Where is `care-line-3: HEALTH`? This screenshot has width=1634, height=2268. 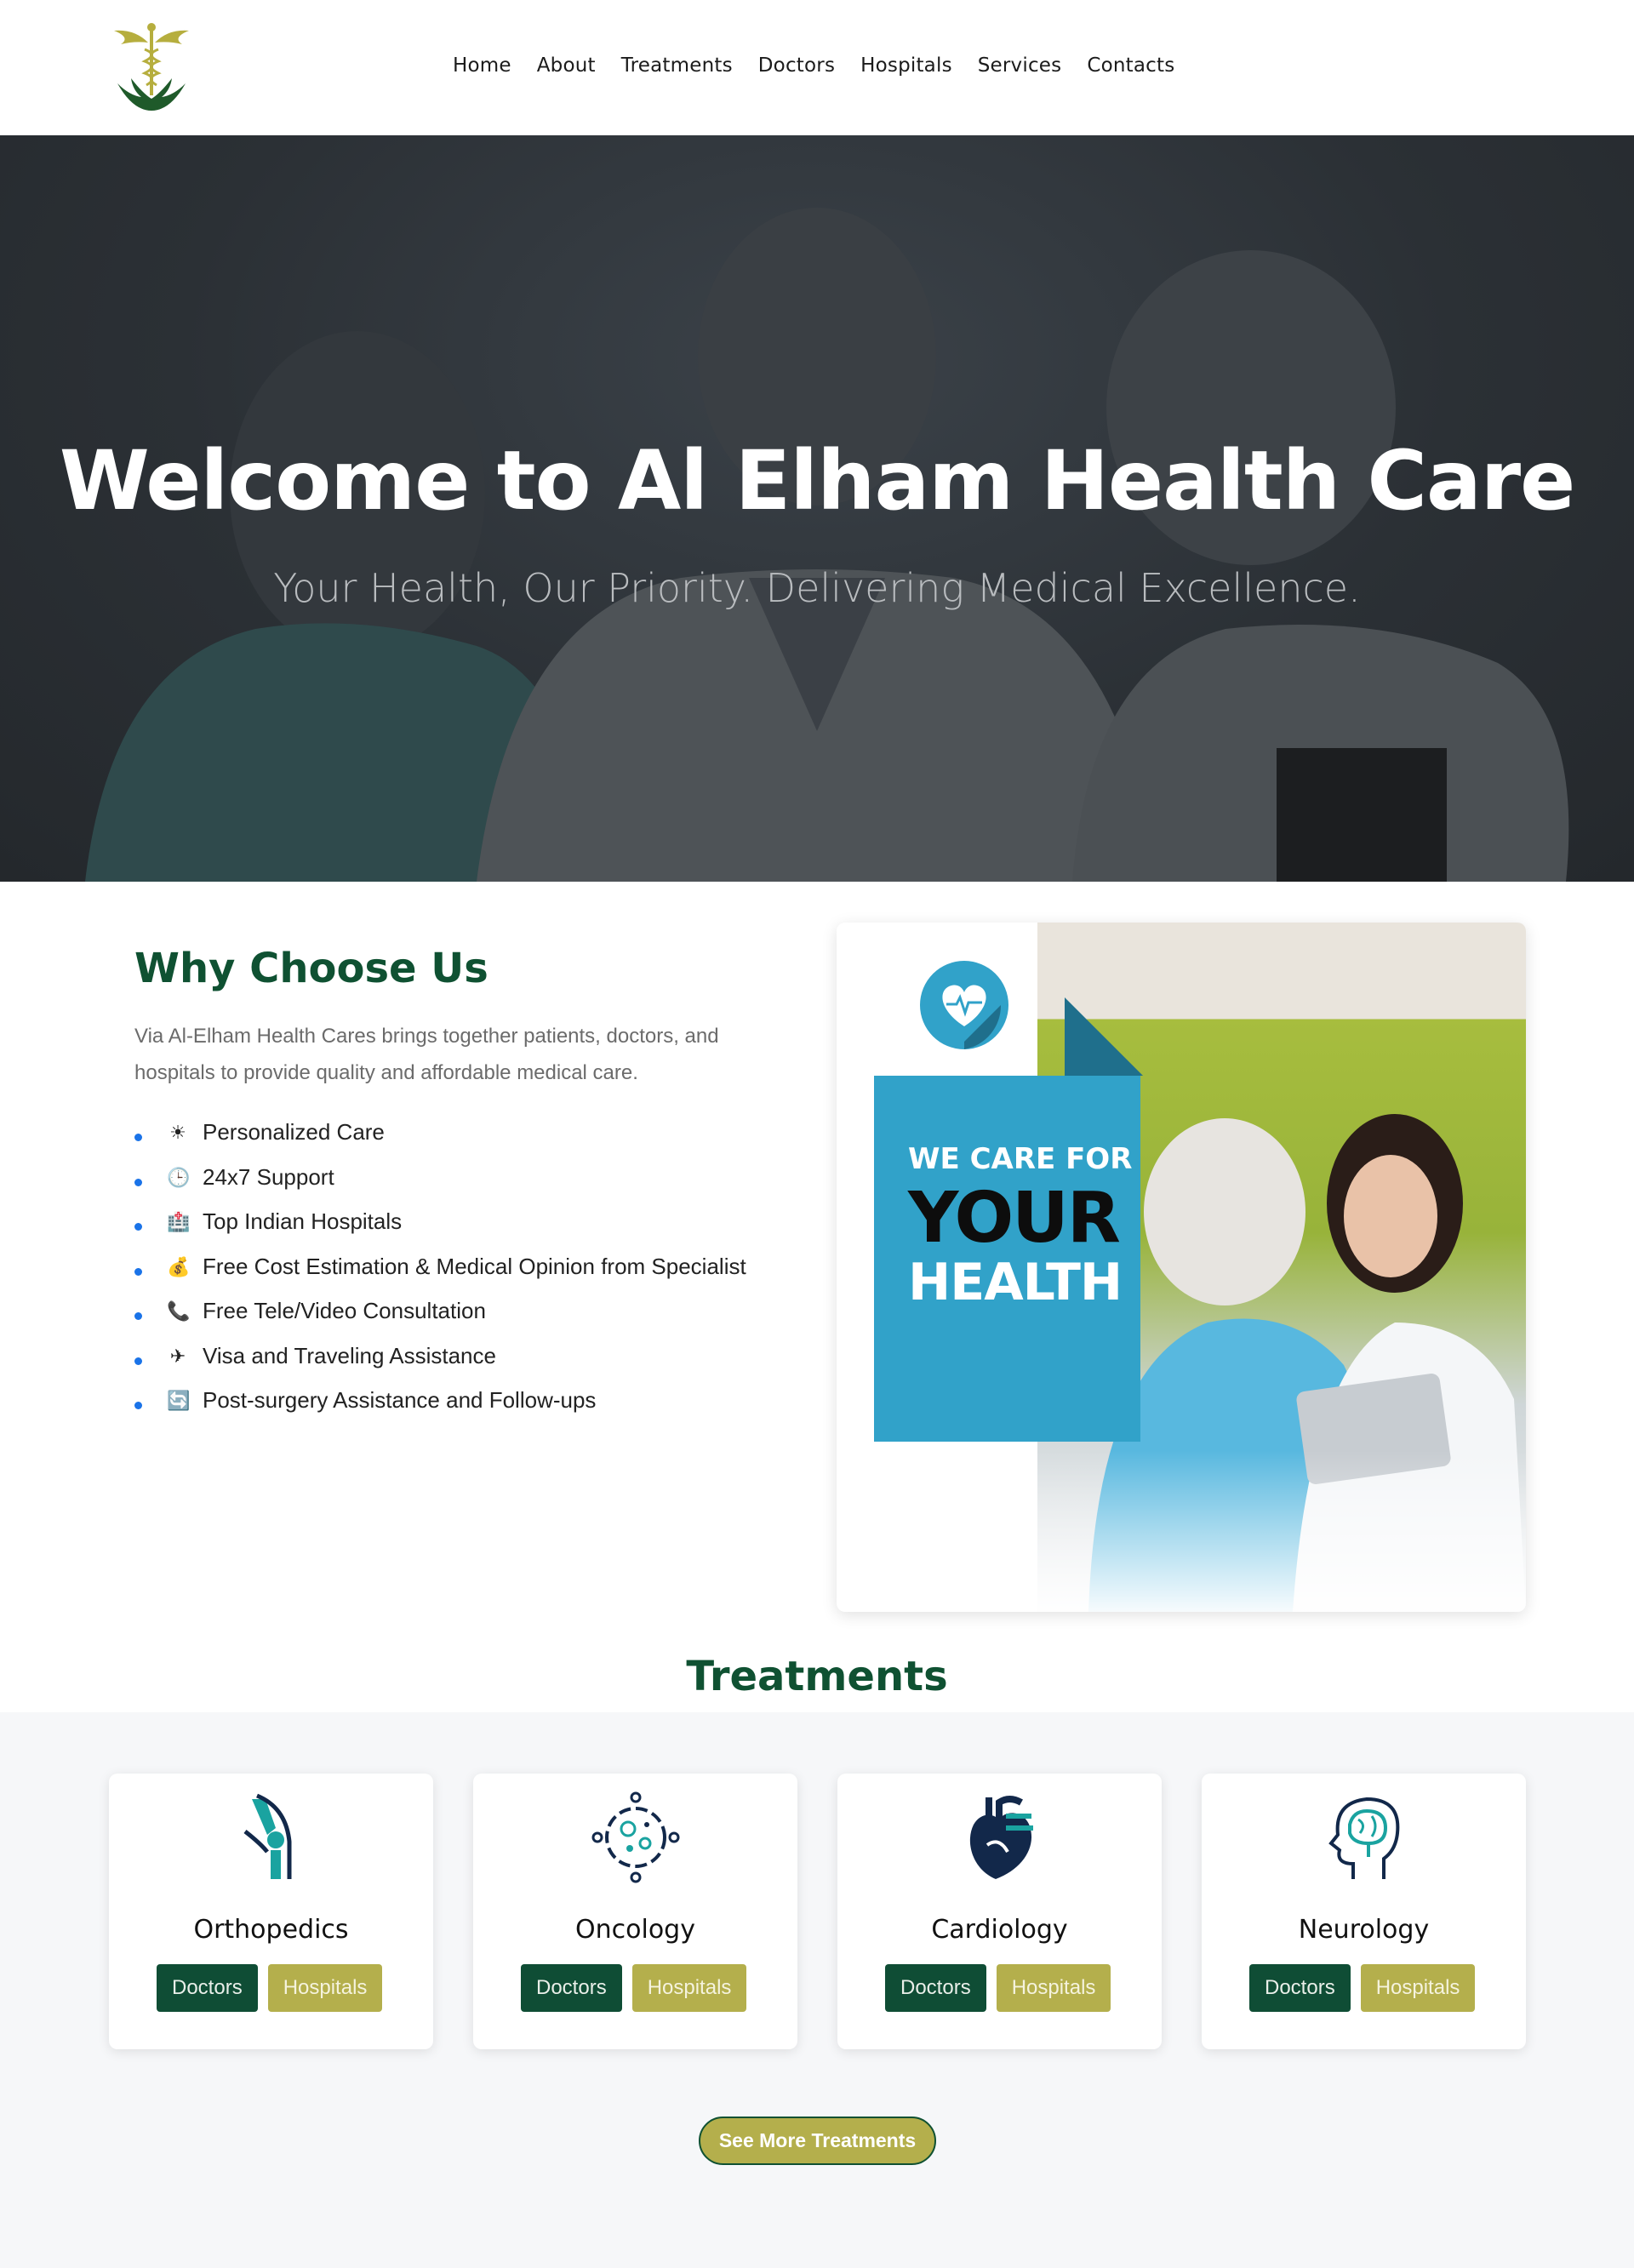 care-line-3: HEALTH is located at coordinates (1016, 1282).